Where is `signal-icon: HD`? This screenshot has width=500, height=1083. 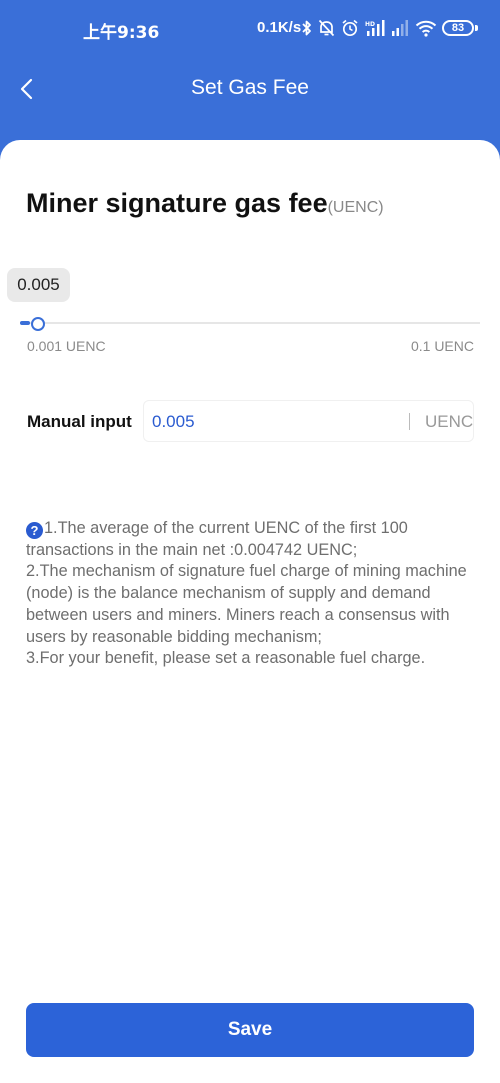 signal-icon: HD is located at coordinates (375, 28).